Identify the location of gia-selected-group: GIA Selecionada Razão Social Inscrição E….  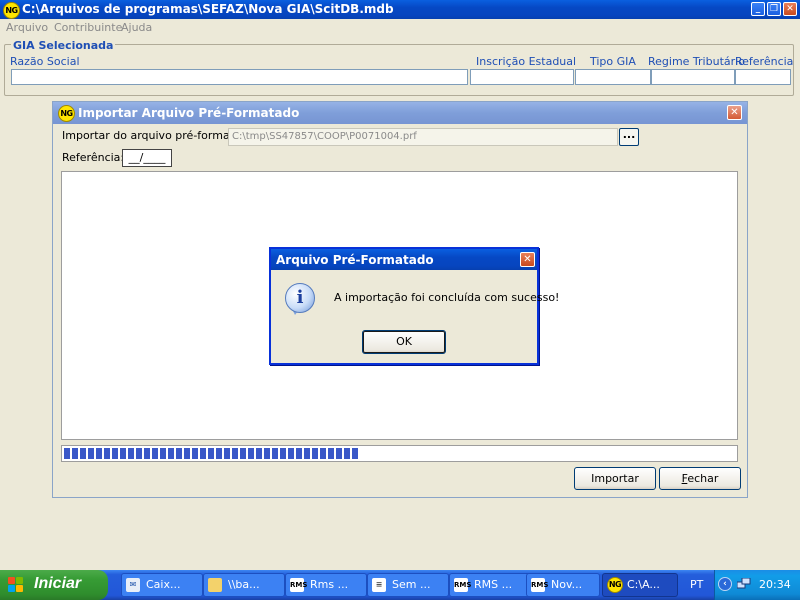
(399, 67).